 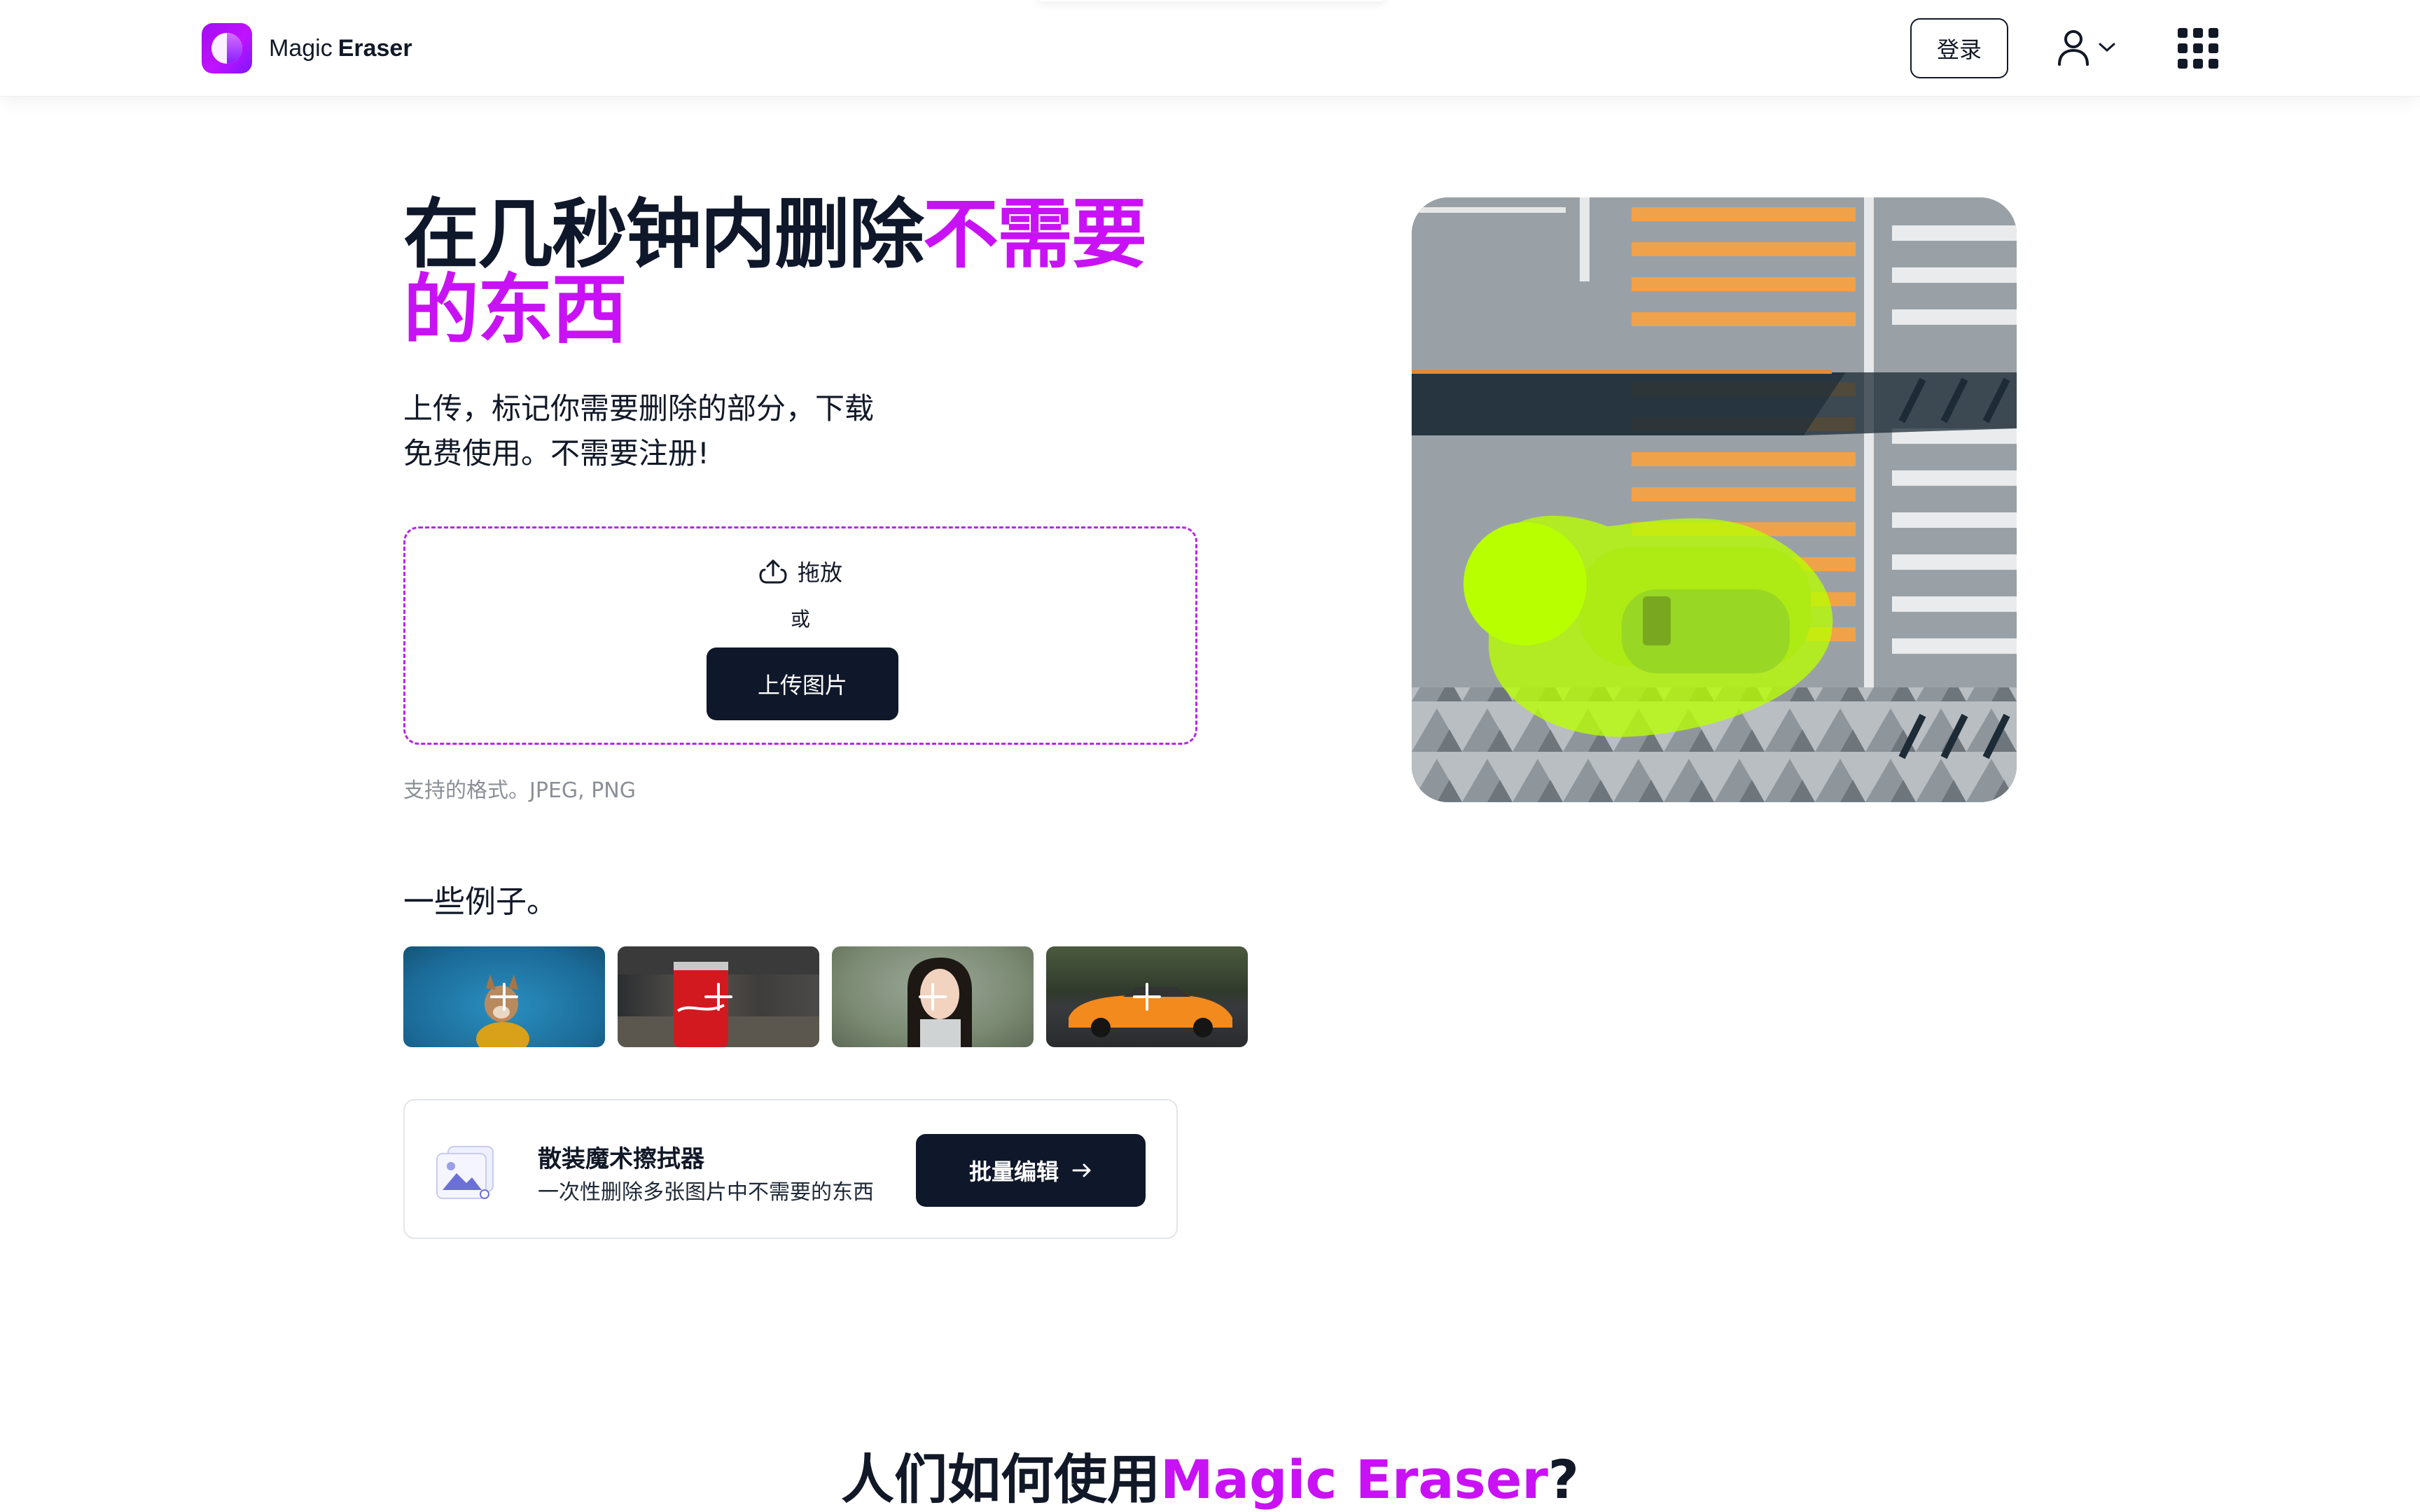 I want to click on login-button: 登录, so click(x=1959, y=48).